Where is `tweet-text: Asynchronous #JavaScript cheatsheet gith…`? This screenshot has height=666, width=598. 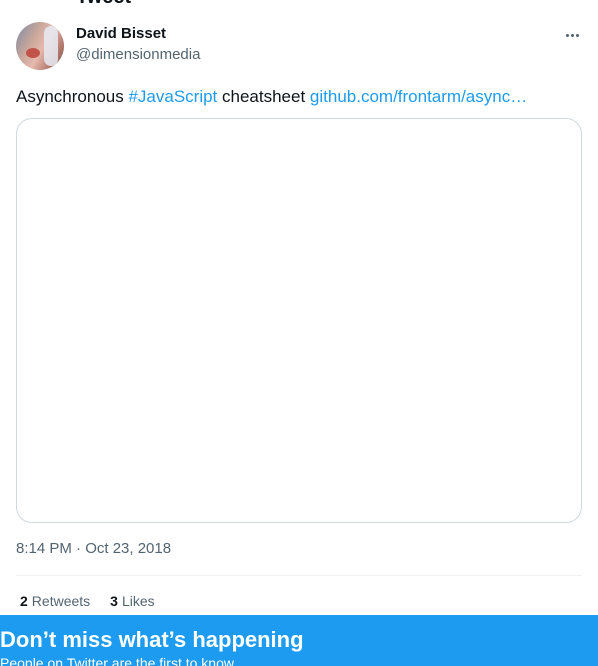
tweet-text: Asynchronous #JavaScript cheatsheet gith… is located at coordinates (299, 97).